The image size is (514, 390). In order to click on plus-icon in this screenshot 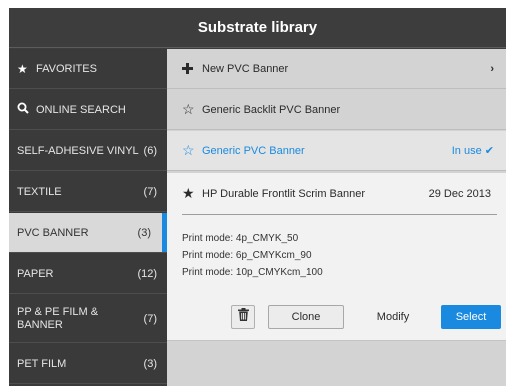, I will do `click(192, 69)`.